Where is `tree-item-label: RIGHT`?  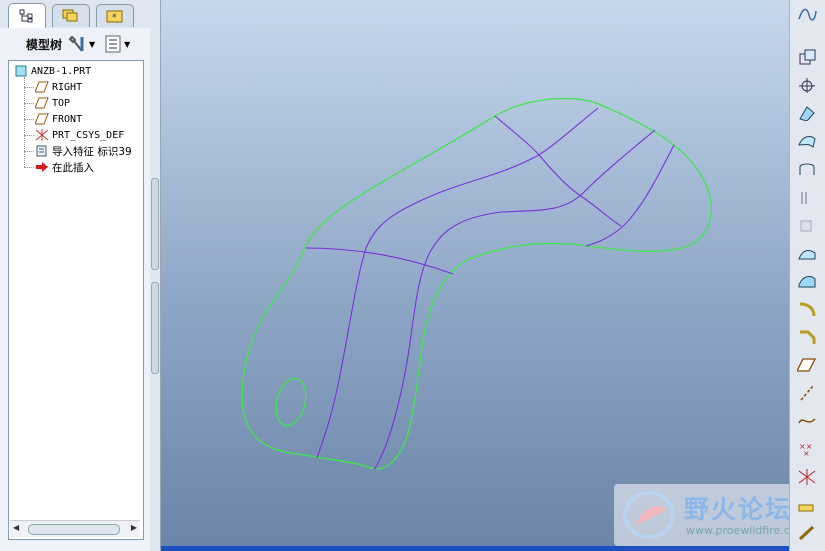 tree-item-label: RIGHT is located at coordinates (67, 87).